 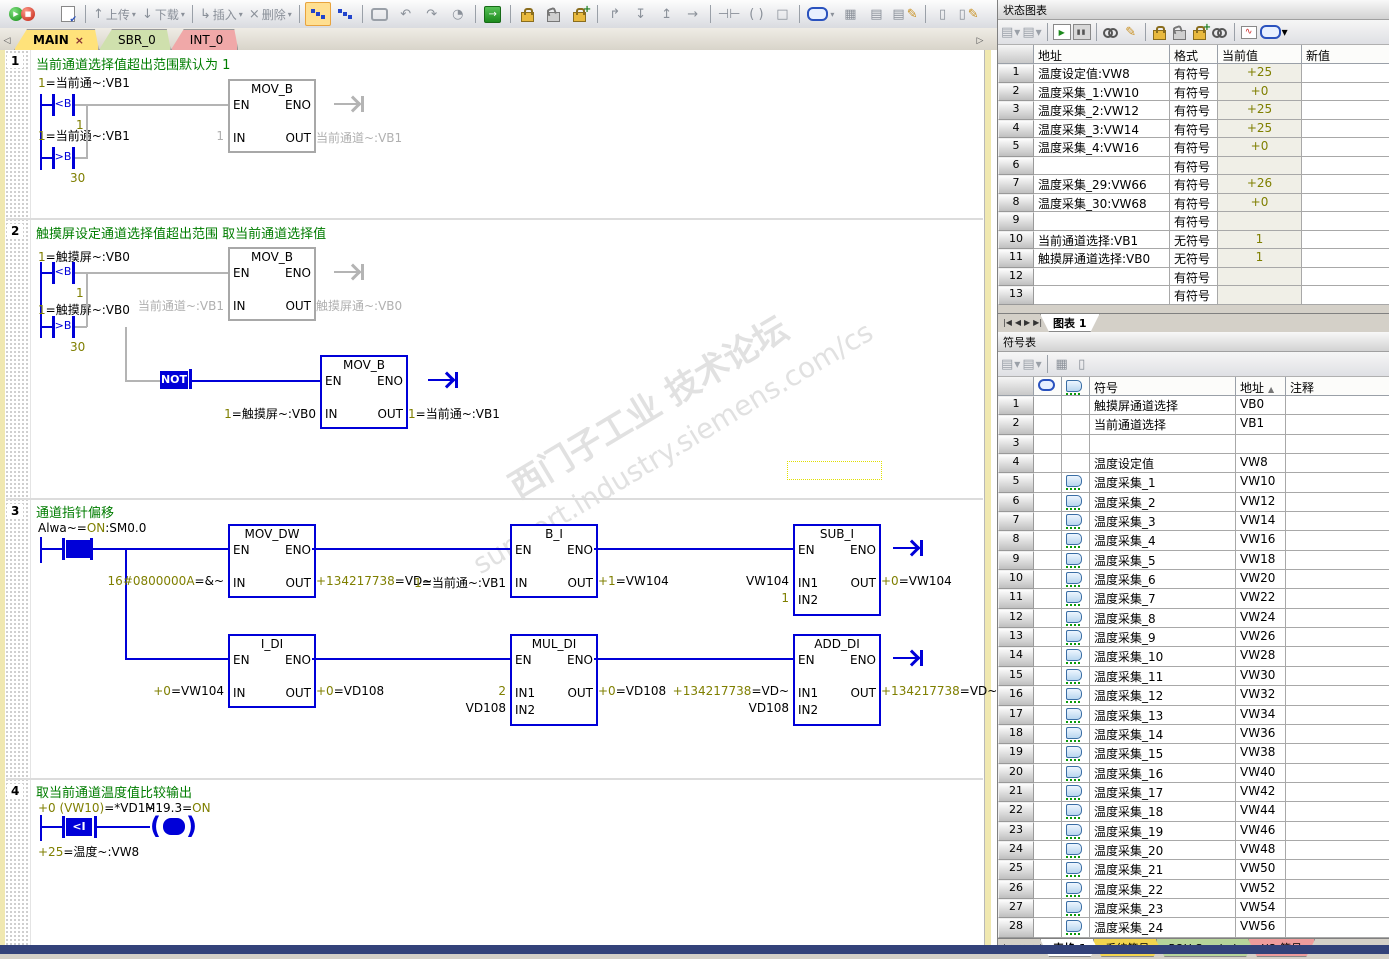 What do you see at coordinates (1016, 276) in the screenshot?
I see `row-number-cell: 12` at bounding box center [1016, 276].